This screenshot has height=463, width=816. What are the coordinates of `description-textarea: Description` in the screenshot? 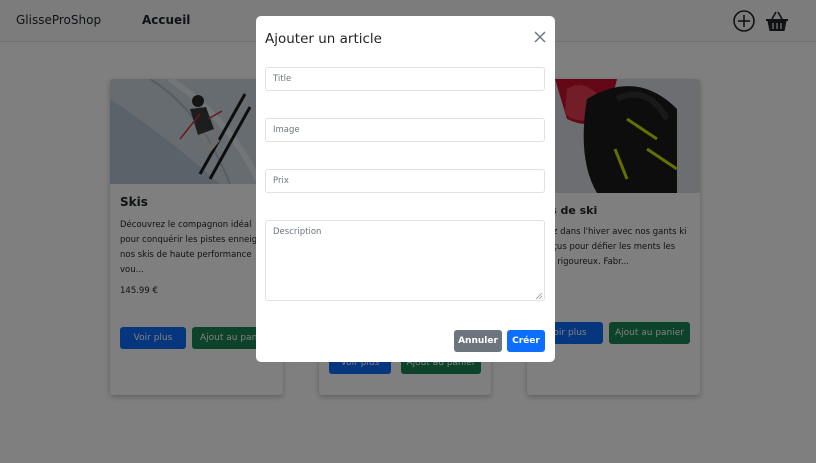 It's located at (405, 260).